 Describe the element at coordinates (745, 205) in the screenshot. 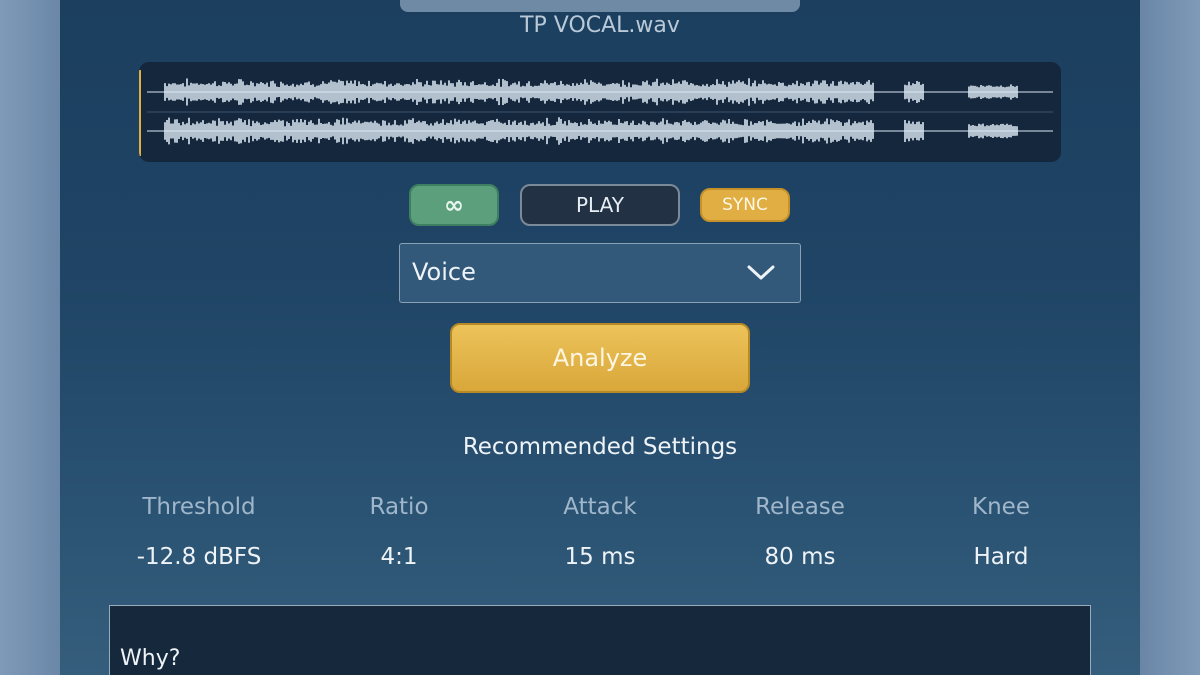

I see `sync-button: SYNC` at that location.